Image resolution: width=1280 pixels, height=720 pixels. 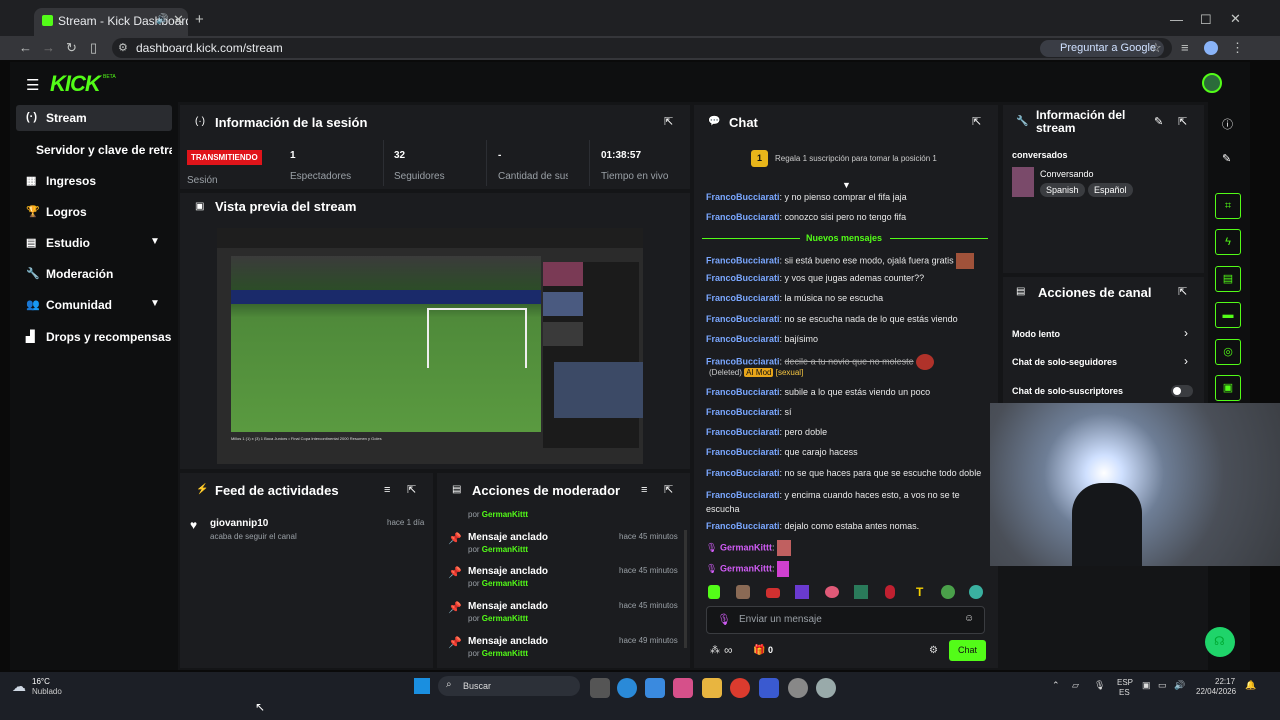 What do you see at coordinates (1146, 685) in the screenshot?
I see `camera-icon: ▣` at bounding box center [1146, 685].